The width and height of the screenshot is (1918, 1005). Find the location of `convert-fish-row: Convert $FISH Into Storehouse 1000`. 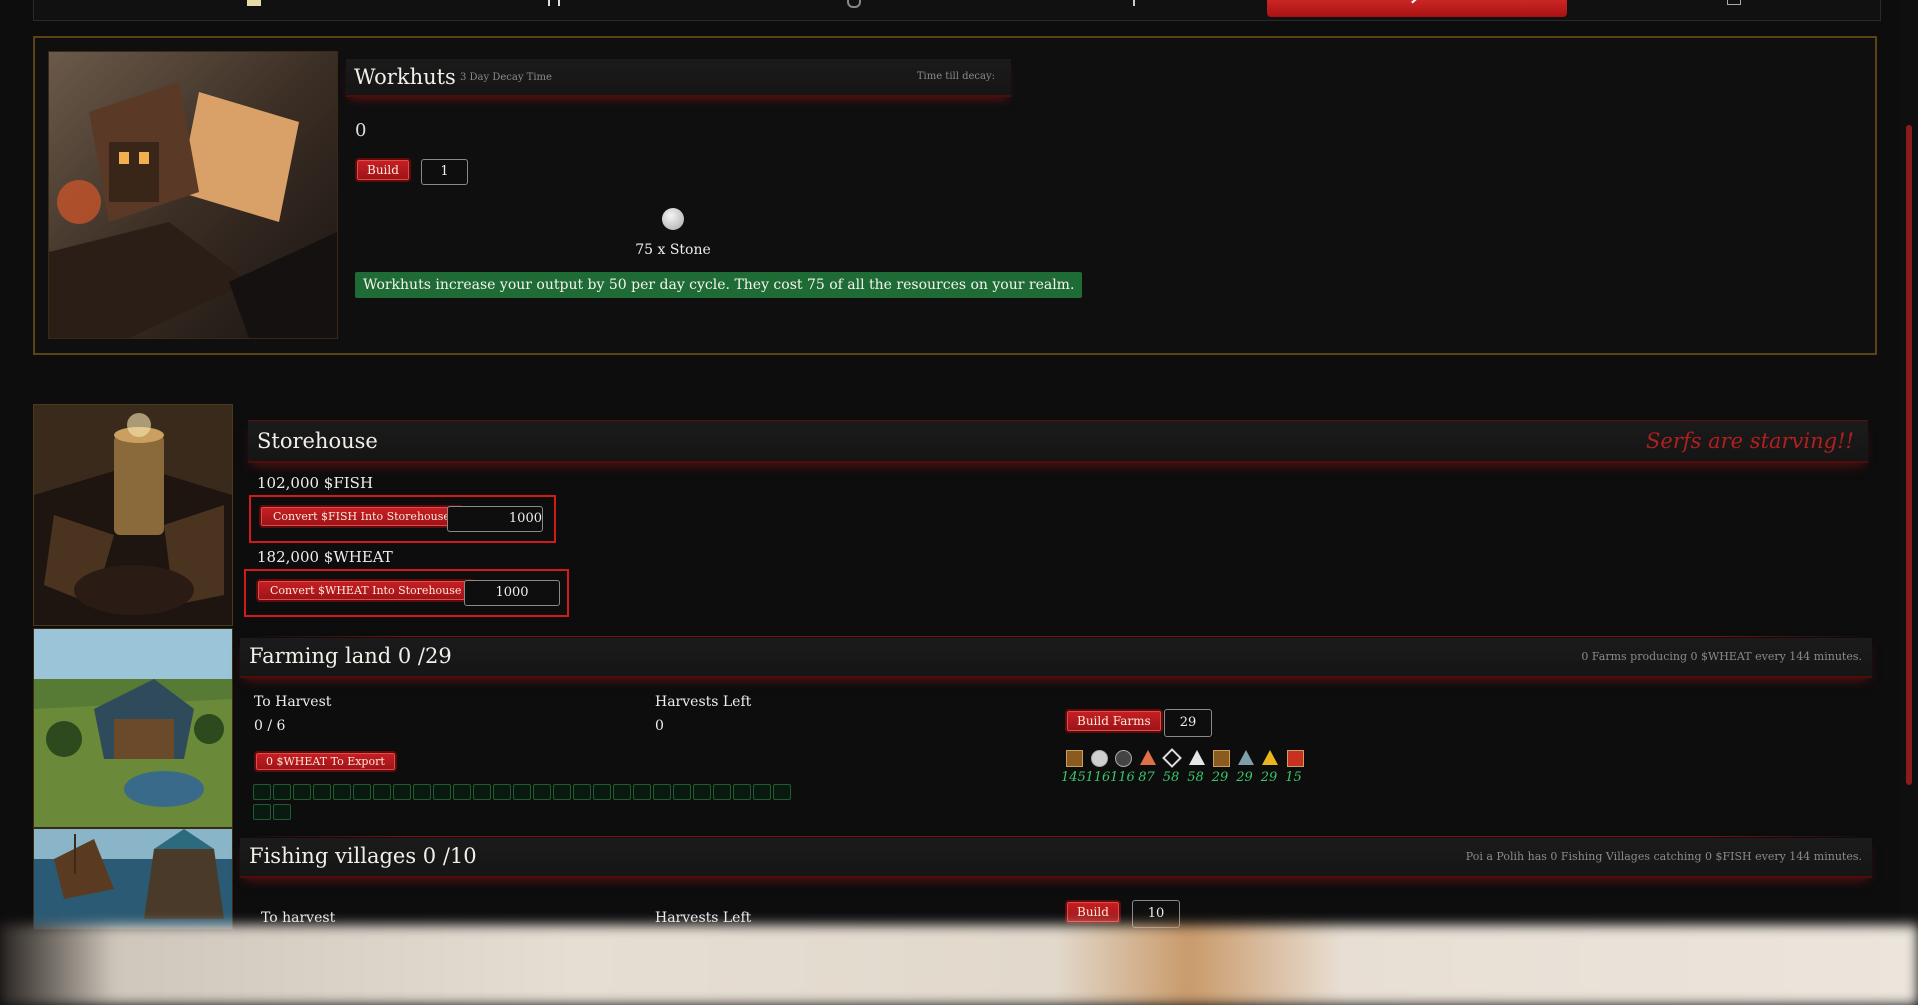

convert-fish-row: Convert $FISH Into Storehouse 1000 is located at coordinates (402, 519).